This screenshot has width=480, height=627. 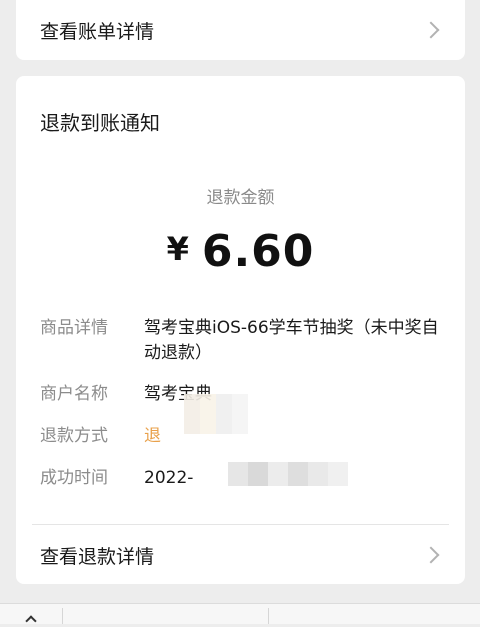 I want to click on notice-title: 退款到账通知, so click(x=100, y=123).